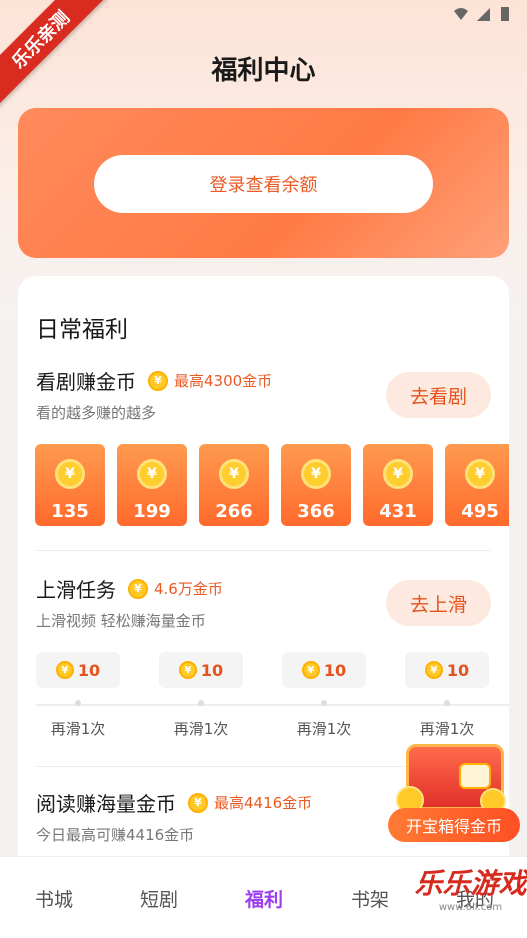  Describe the element at coordinates (475, 776) in the screenshot. I see `lock-icon` at that location.